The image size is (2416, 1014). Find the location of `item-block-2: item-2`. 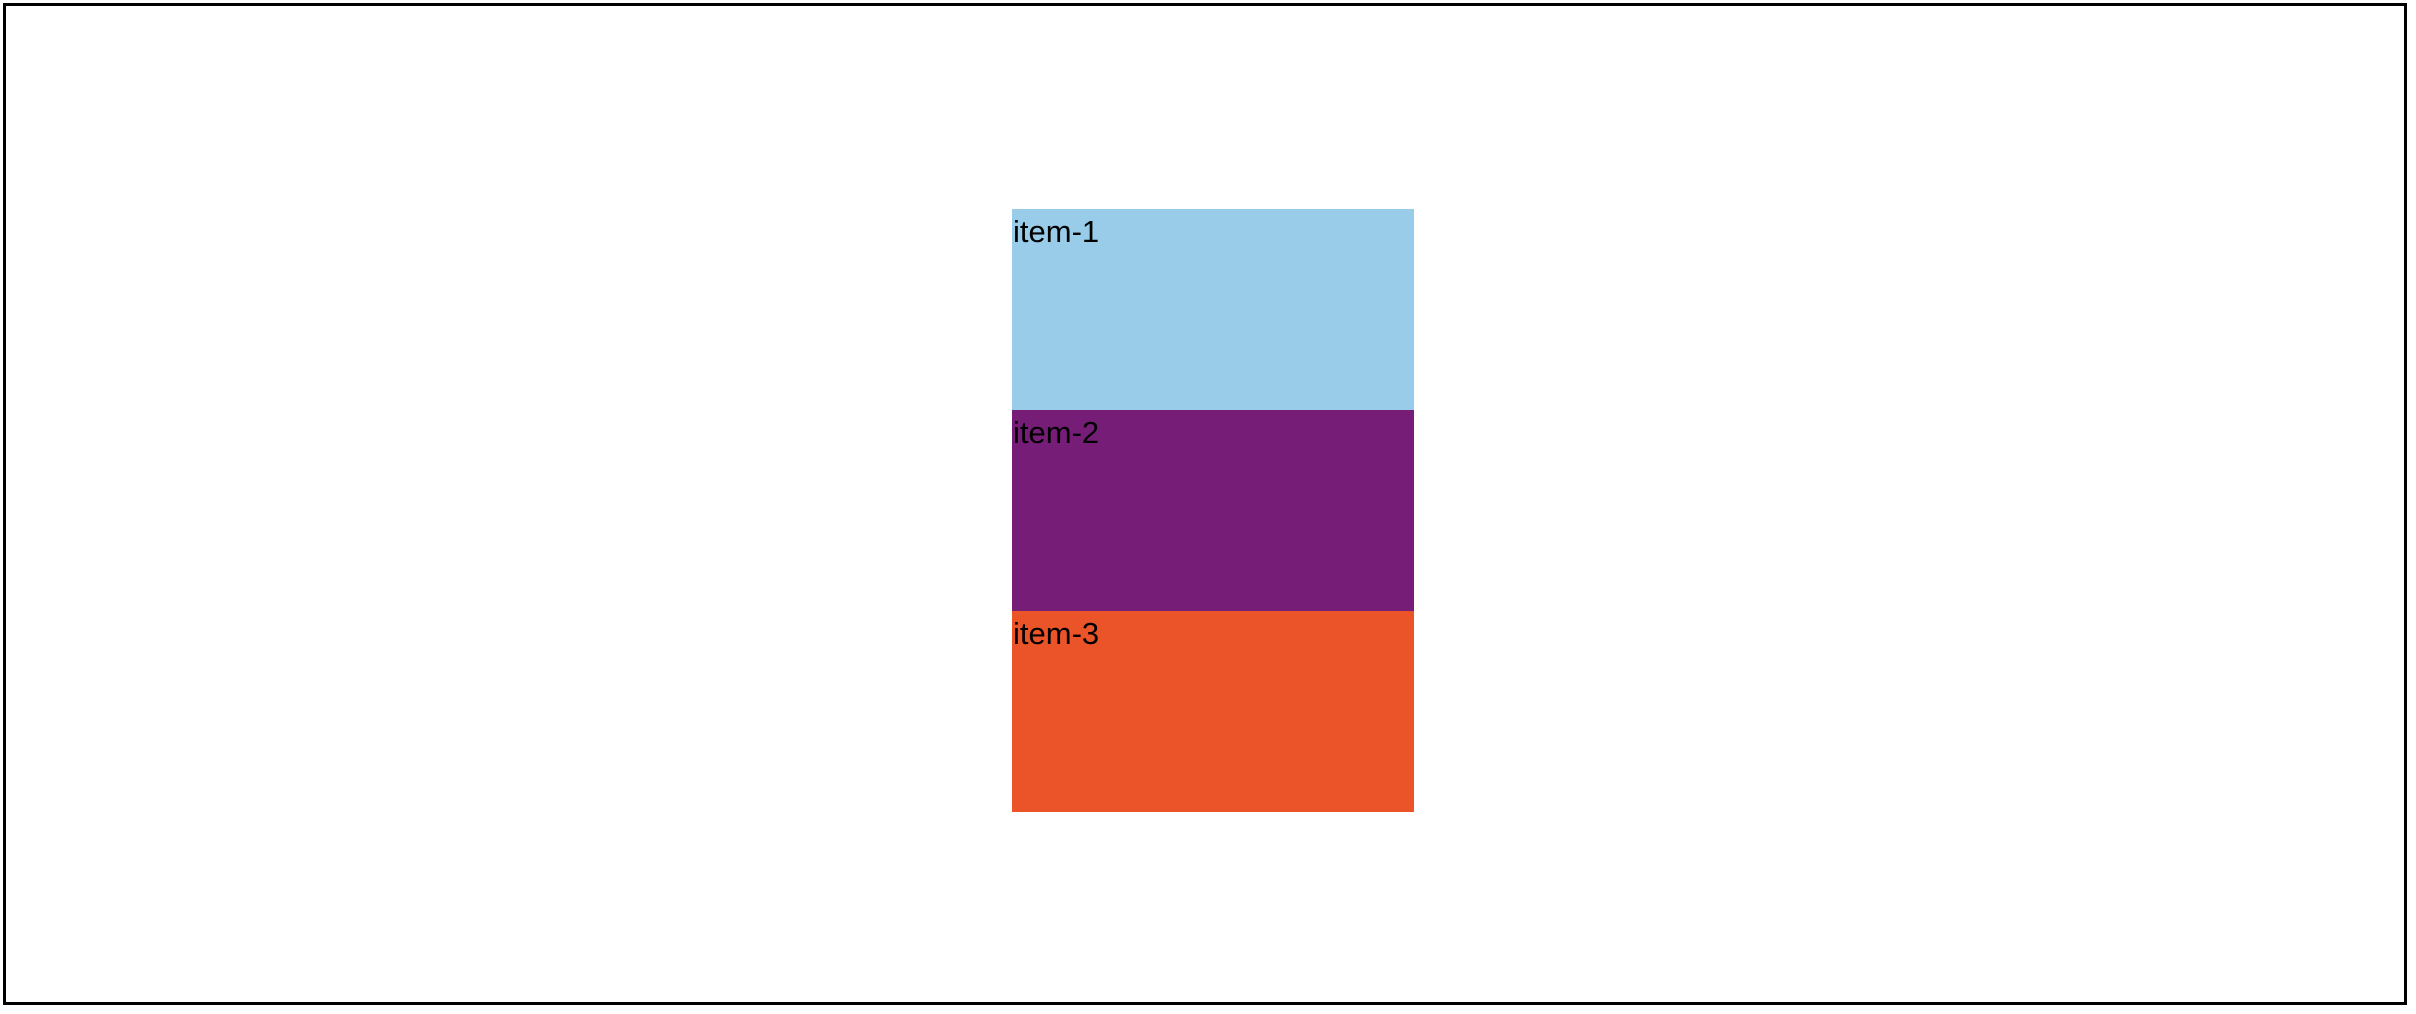

item-block-2: item-2 is located at coordinates (1213, 510).